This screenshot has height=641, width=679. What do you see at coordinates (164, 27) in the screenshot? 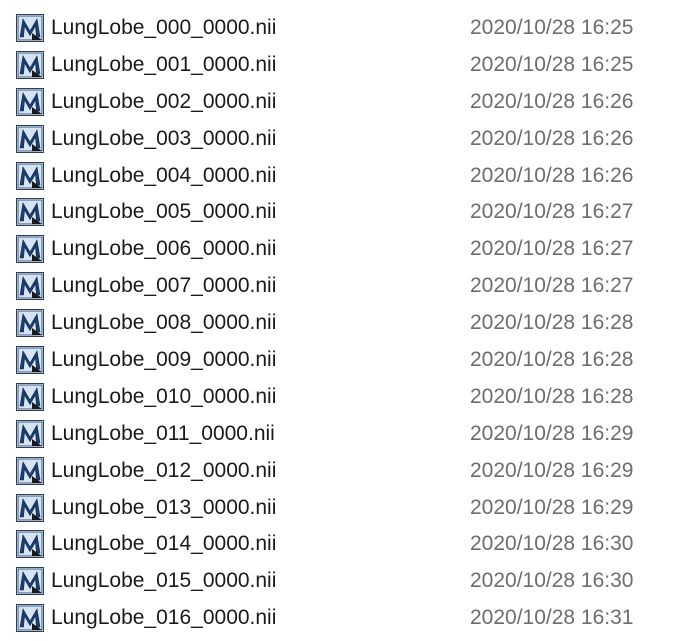
I see `file-name: LungLobe_000_0000.nii` at bounding box center [164, 27].